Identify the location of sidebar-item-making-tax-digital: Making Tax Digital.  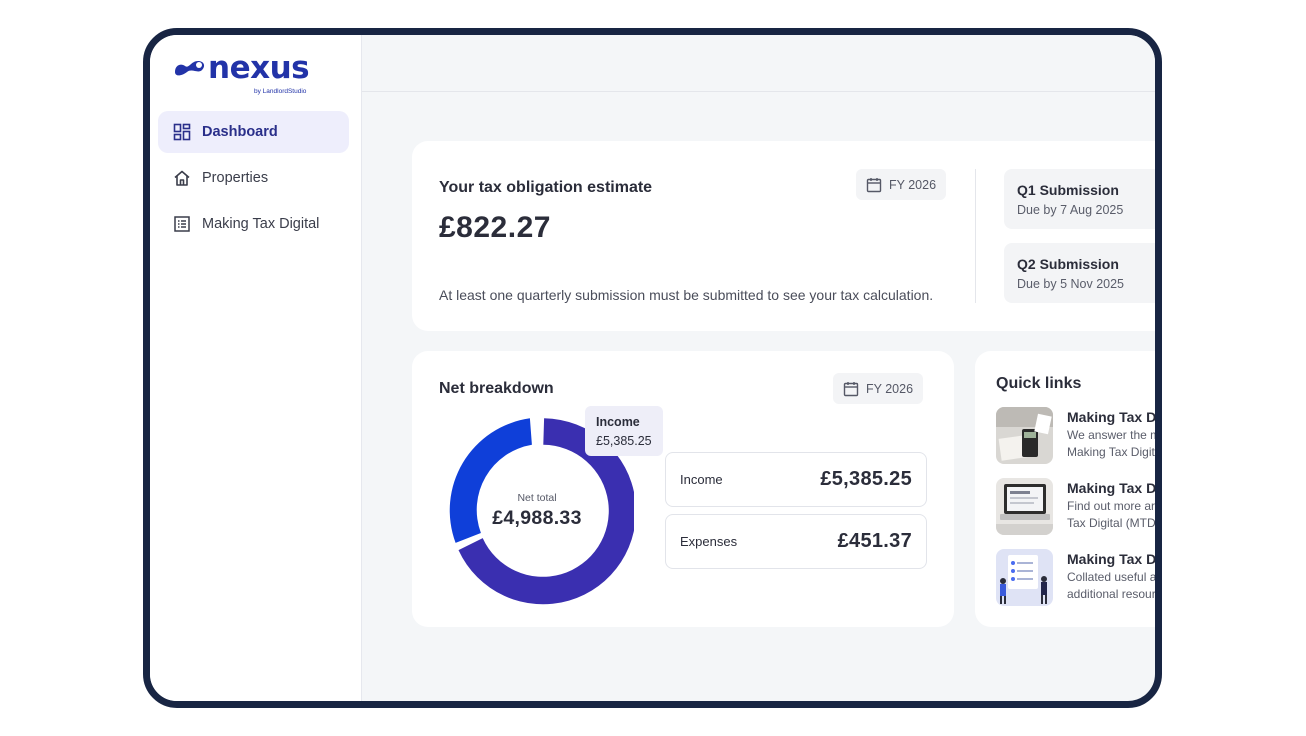
(253, 224).